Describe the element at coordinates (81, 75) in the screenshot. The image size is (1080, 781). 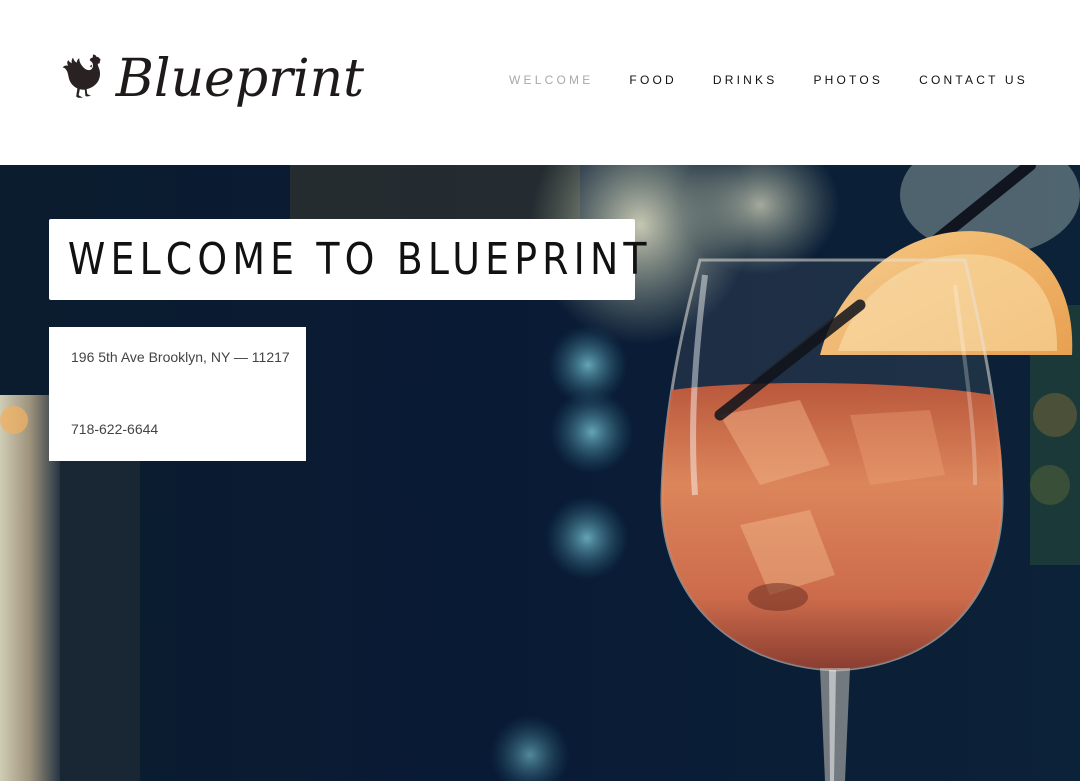
I see `rooster-icon` at that location.